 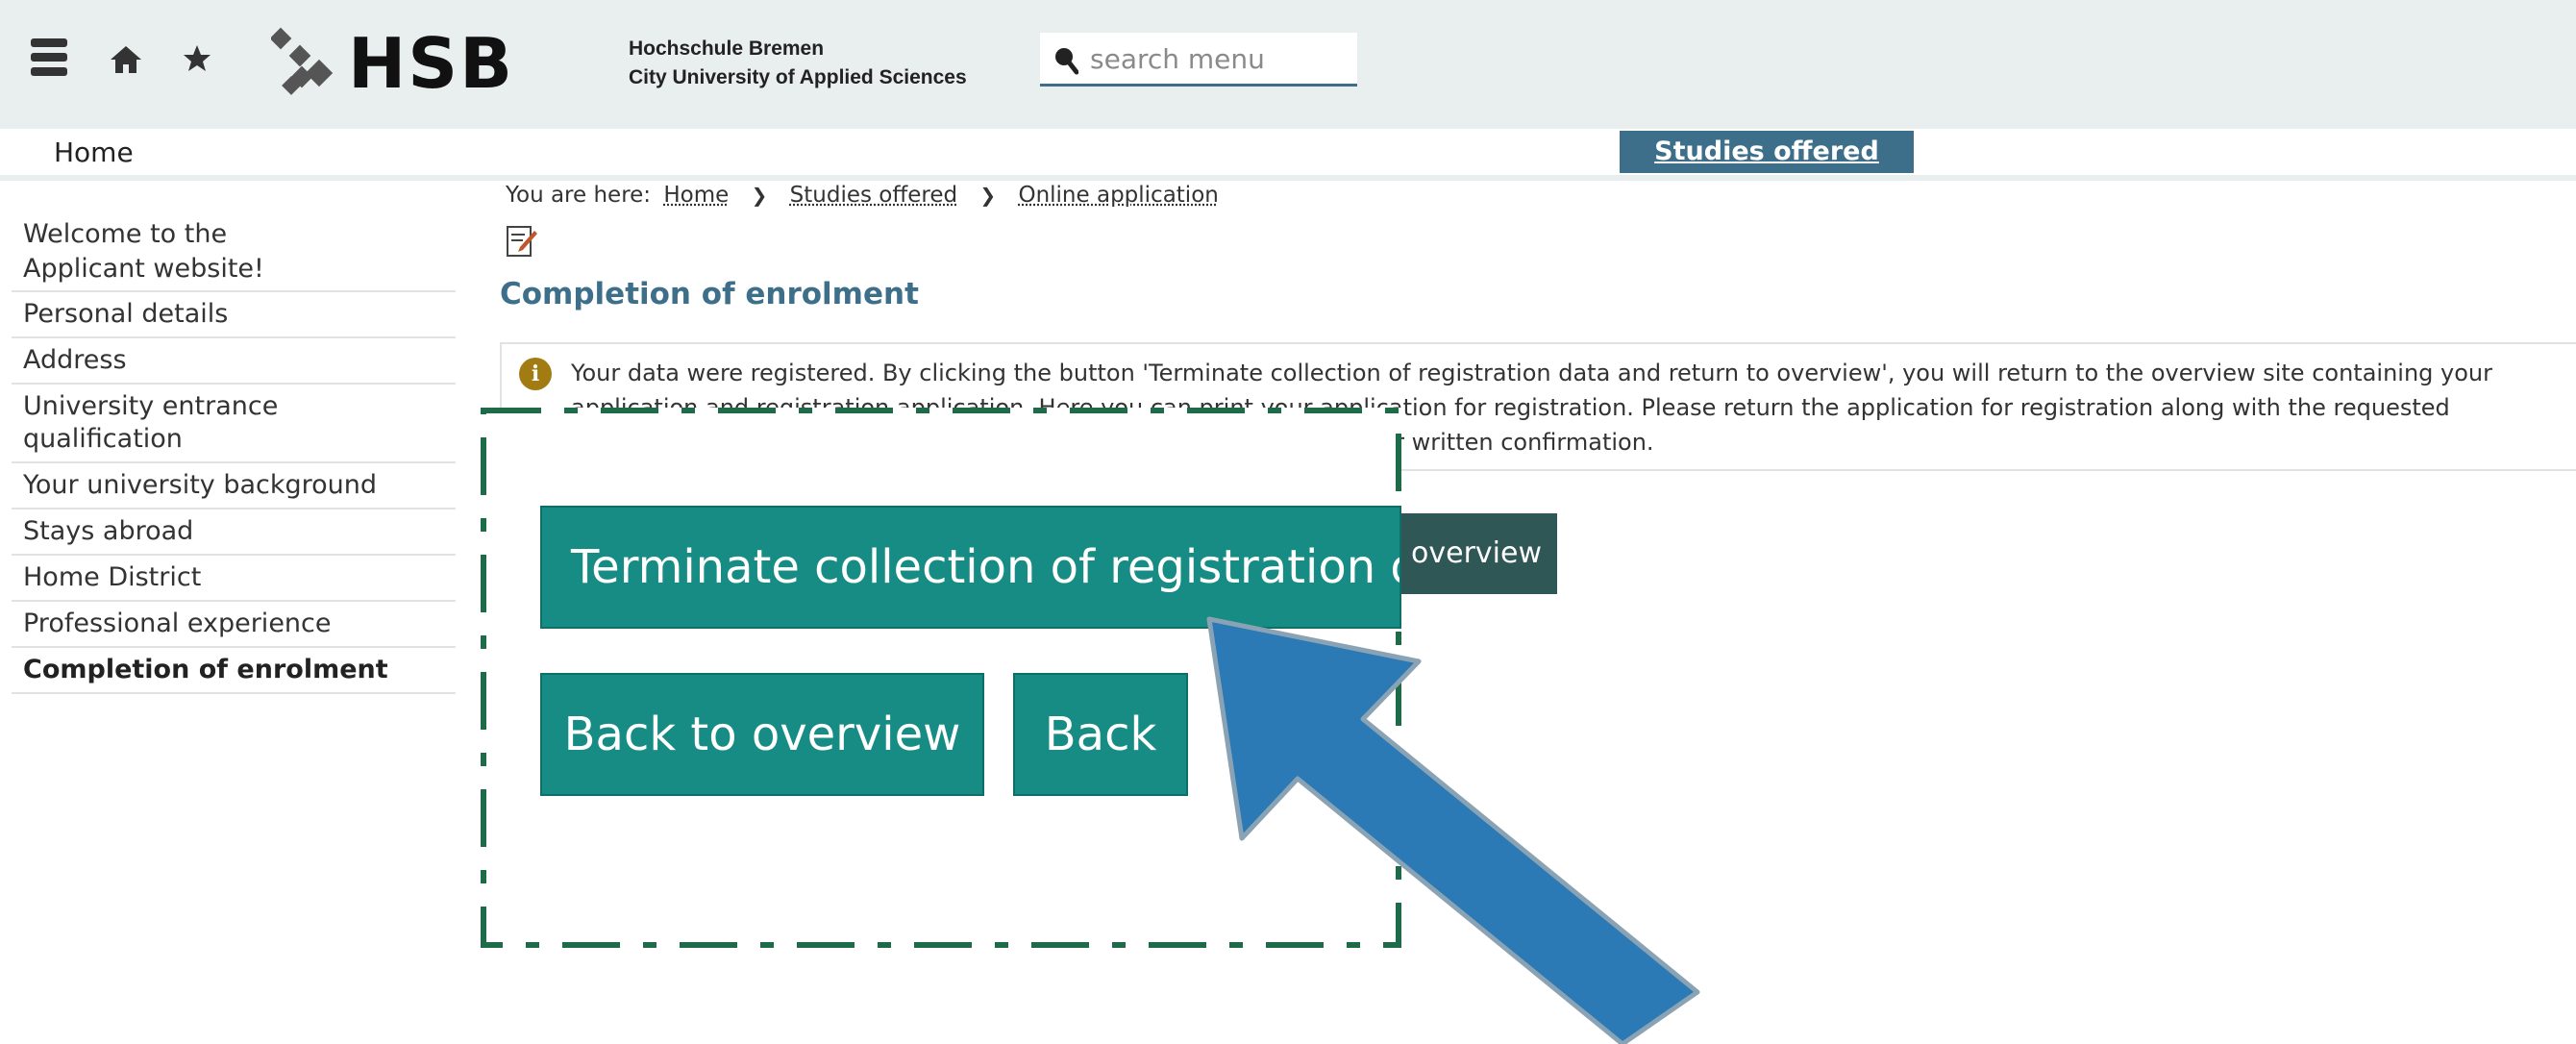 What do you see at coordinates (1067, 61) in the screenshot?
I see `search-icon` at bounding box center [1067, 61].